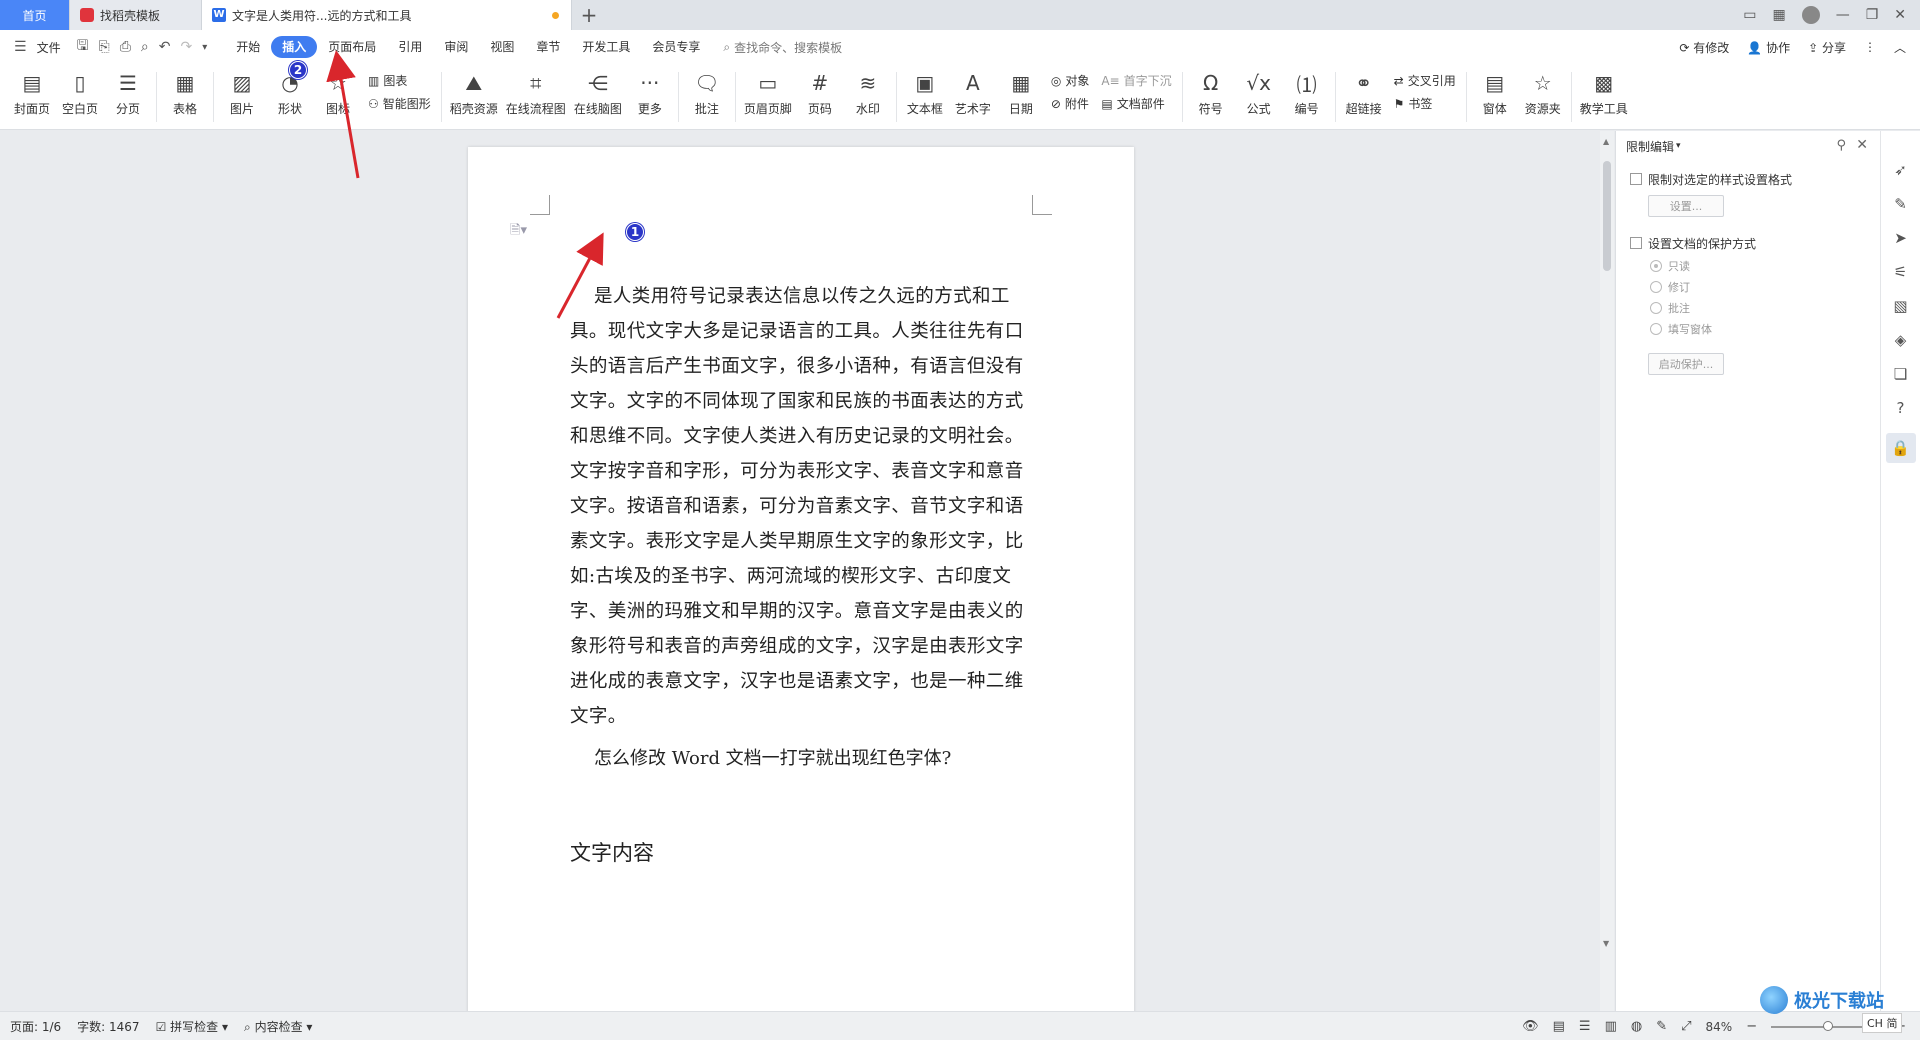 This screenshot has height=1040, width=1920. I want to click on menu-developer: 开发工具, so click(606, 47).